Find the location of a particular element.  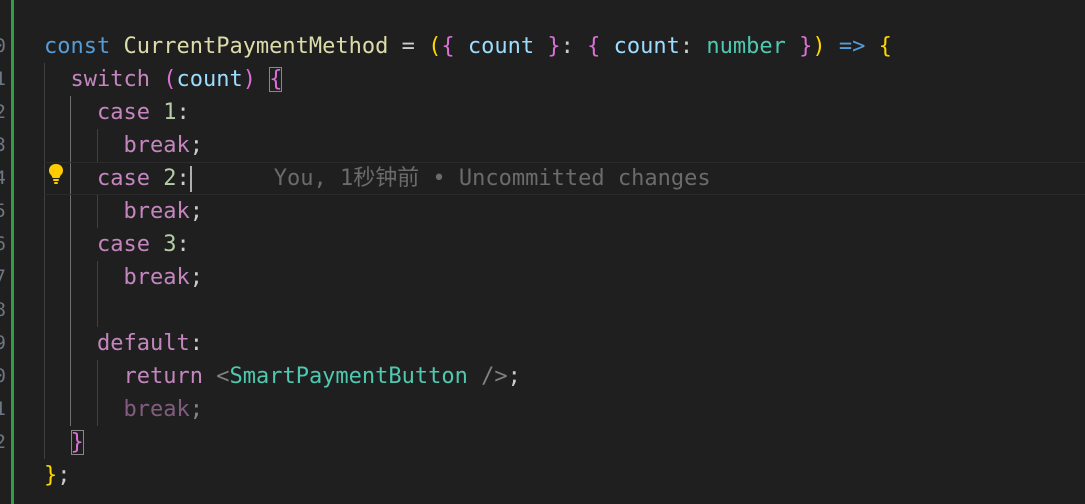

arrow: => is located at coordinates (852, 46).